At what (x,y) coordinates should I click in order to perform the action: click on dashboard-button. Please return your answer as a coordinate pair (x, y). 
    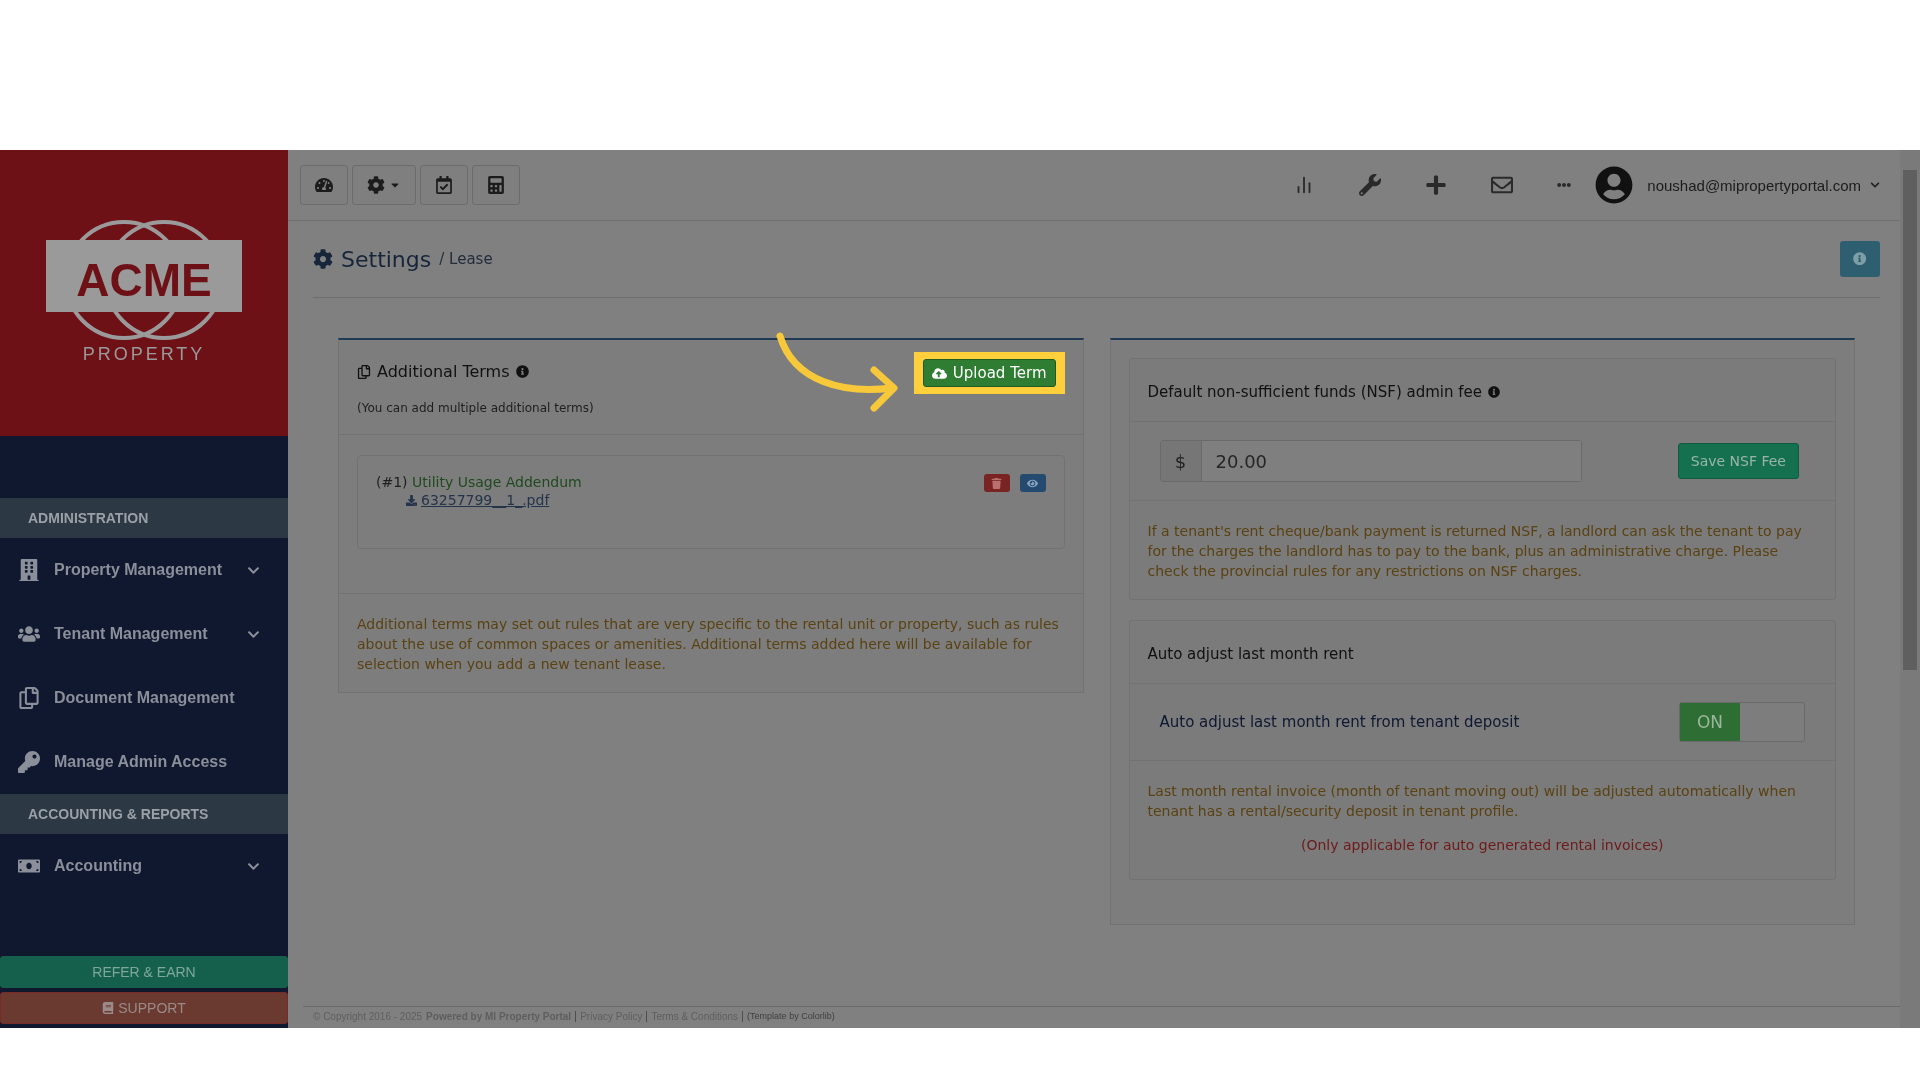
    Looking at the image, I should click on (324, 185).